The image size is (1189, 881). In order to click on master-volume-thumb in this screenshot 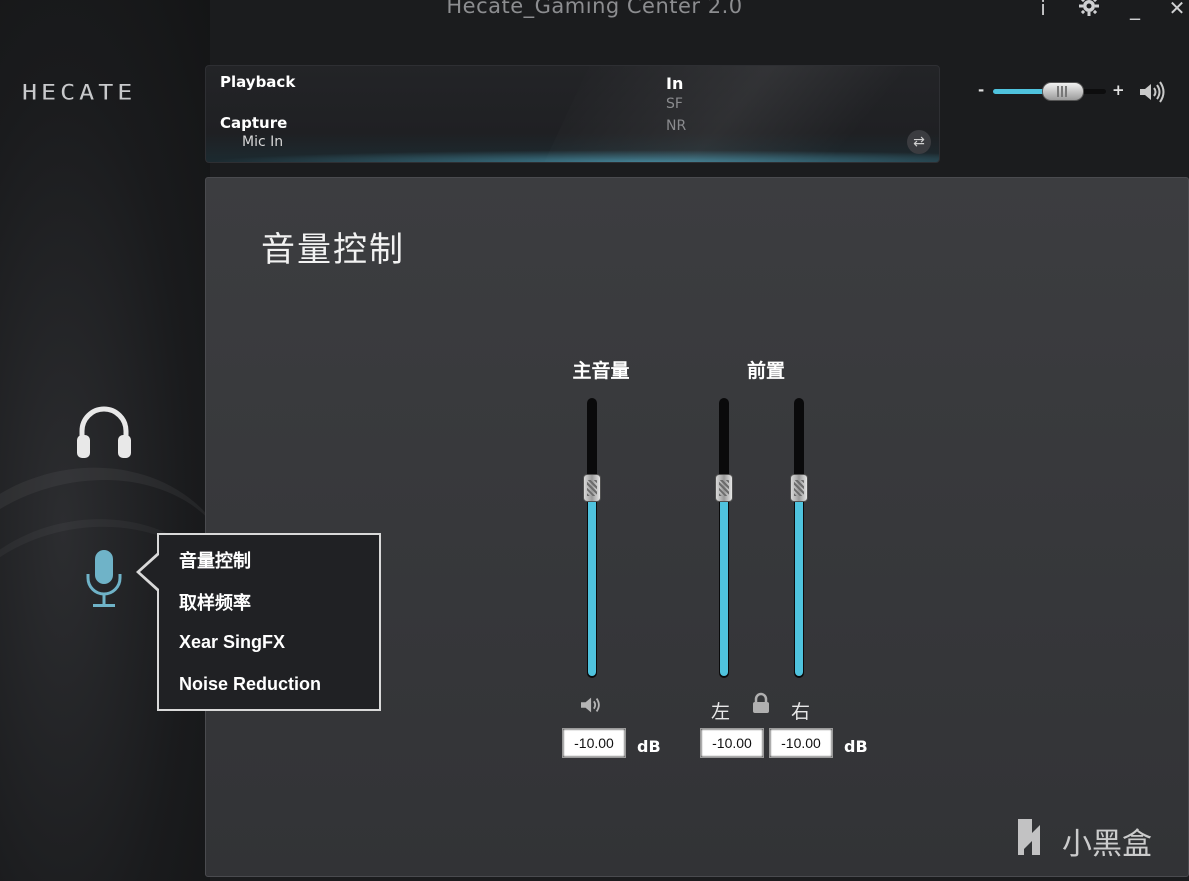, I will do `click(1063, 91)`.